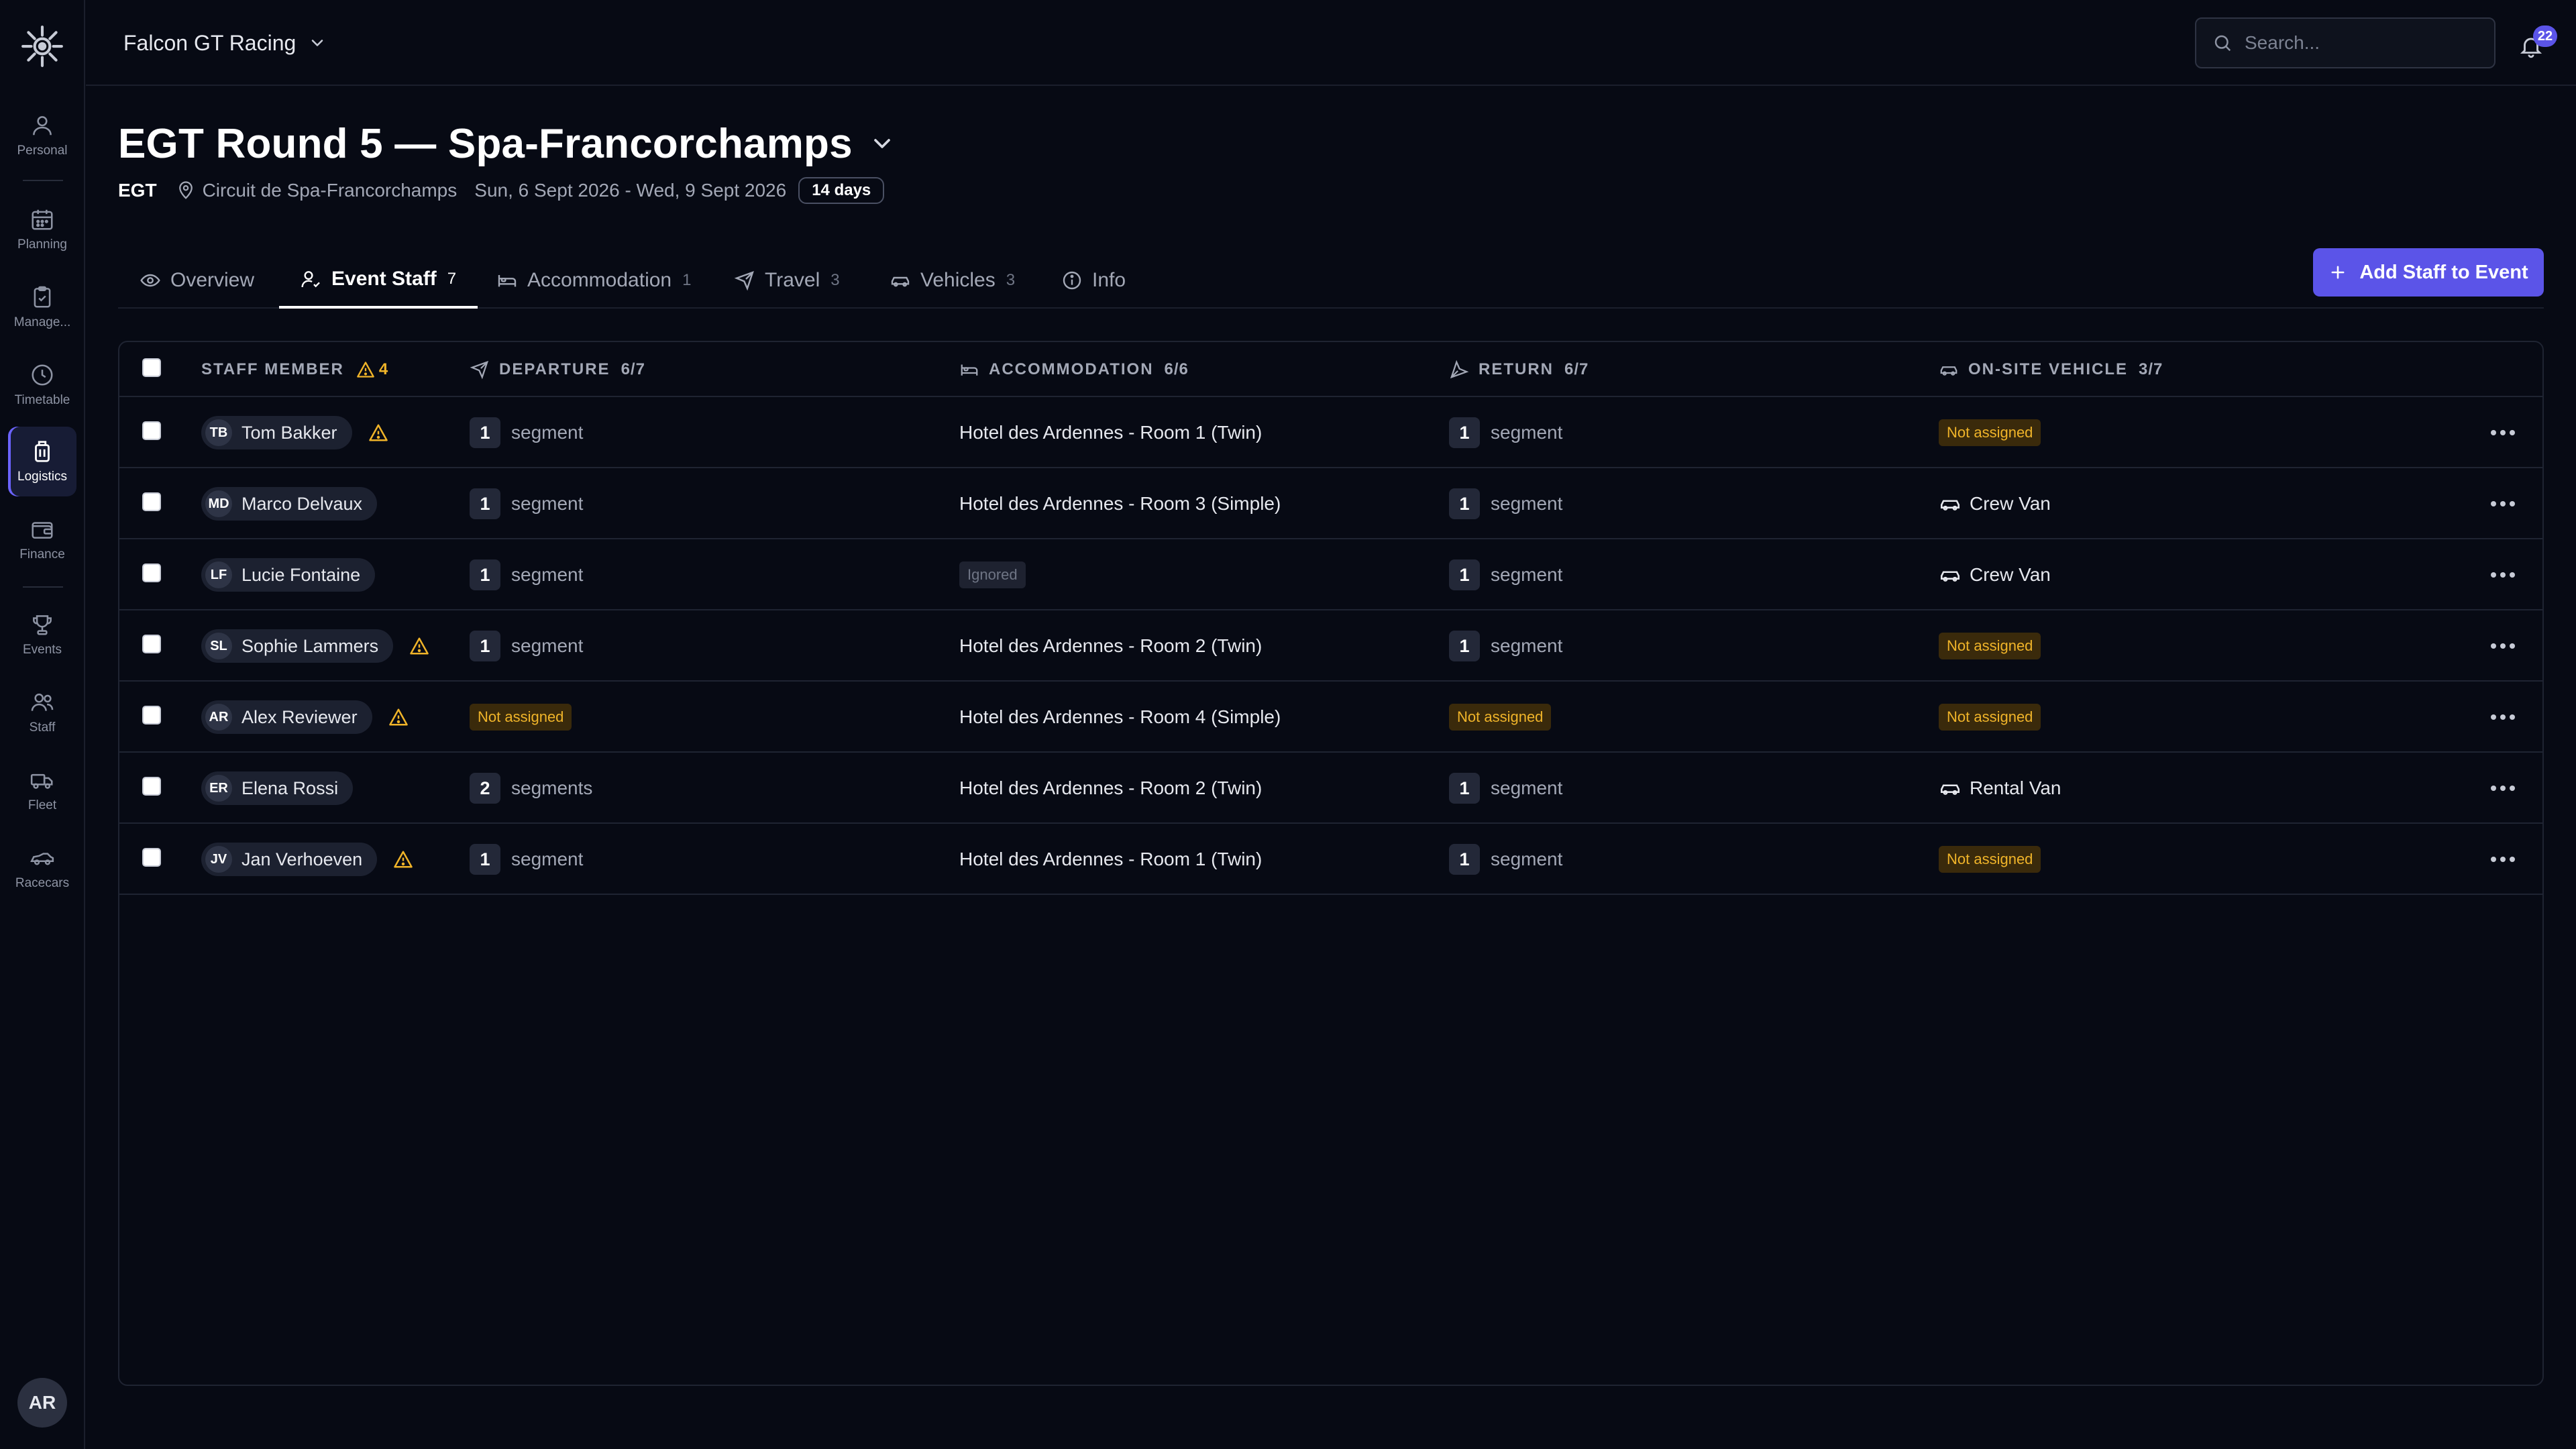 The width and height of the screenshot is (2576, 1449). I want to click on nav-item-planning: Planning, so click(42, 229).